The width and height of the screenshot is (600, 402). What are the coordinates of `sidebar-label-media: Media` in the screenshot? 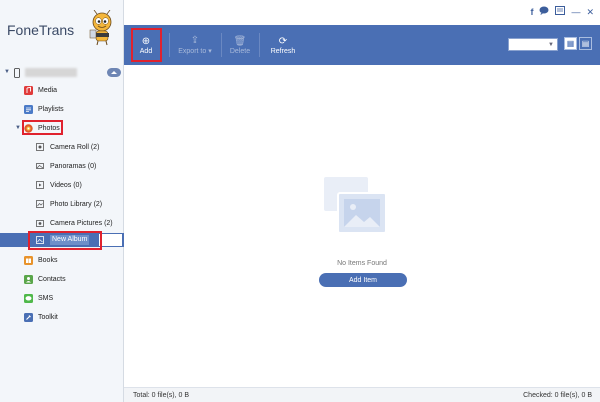 It's located at (48, 90).